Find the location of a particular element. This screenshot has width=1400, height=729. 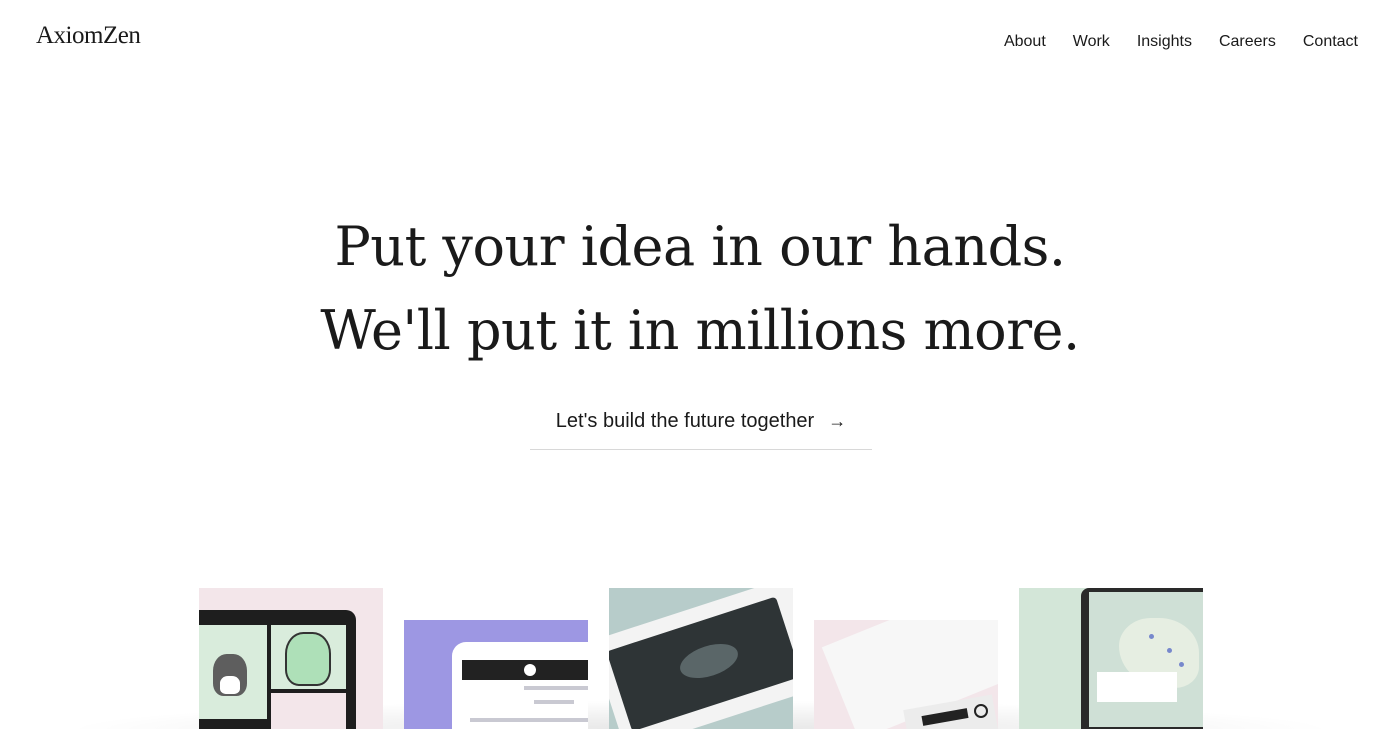

hero-headline-line-1: Put your idea in our hands. is located at coordinates (700, 246).